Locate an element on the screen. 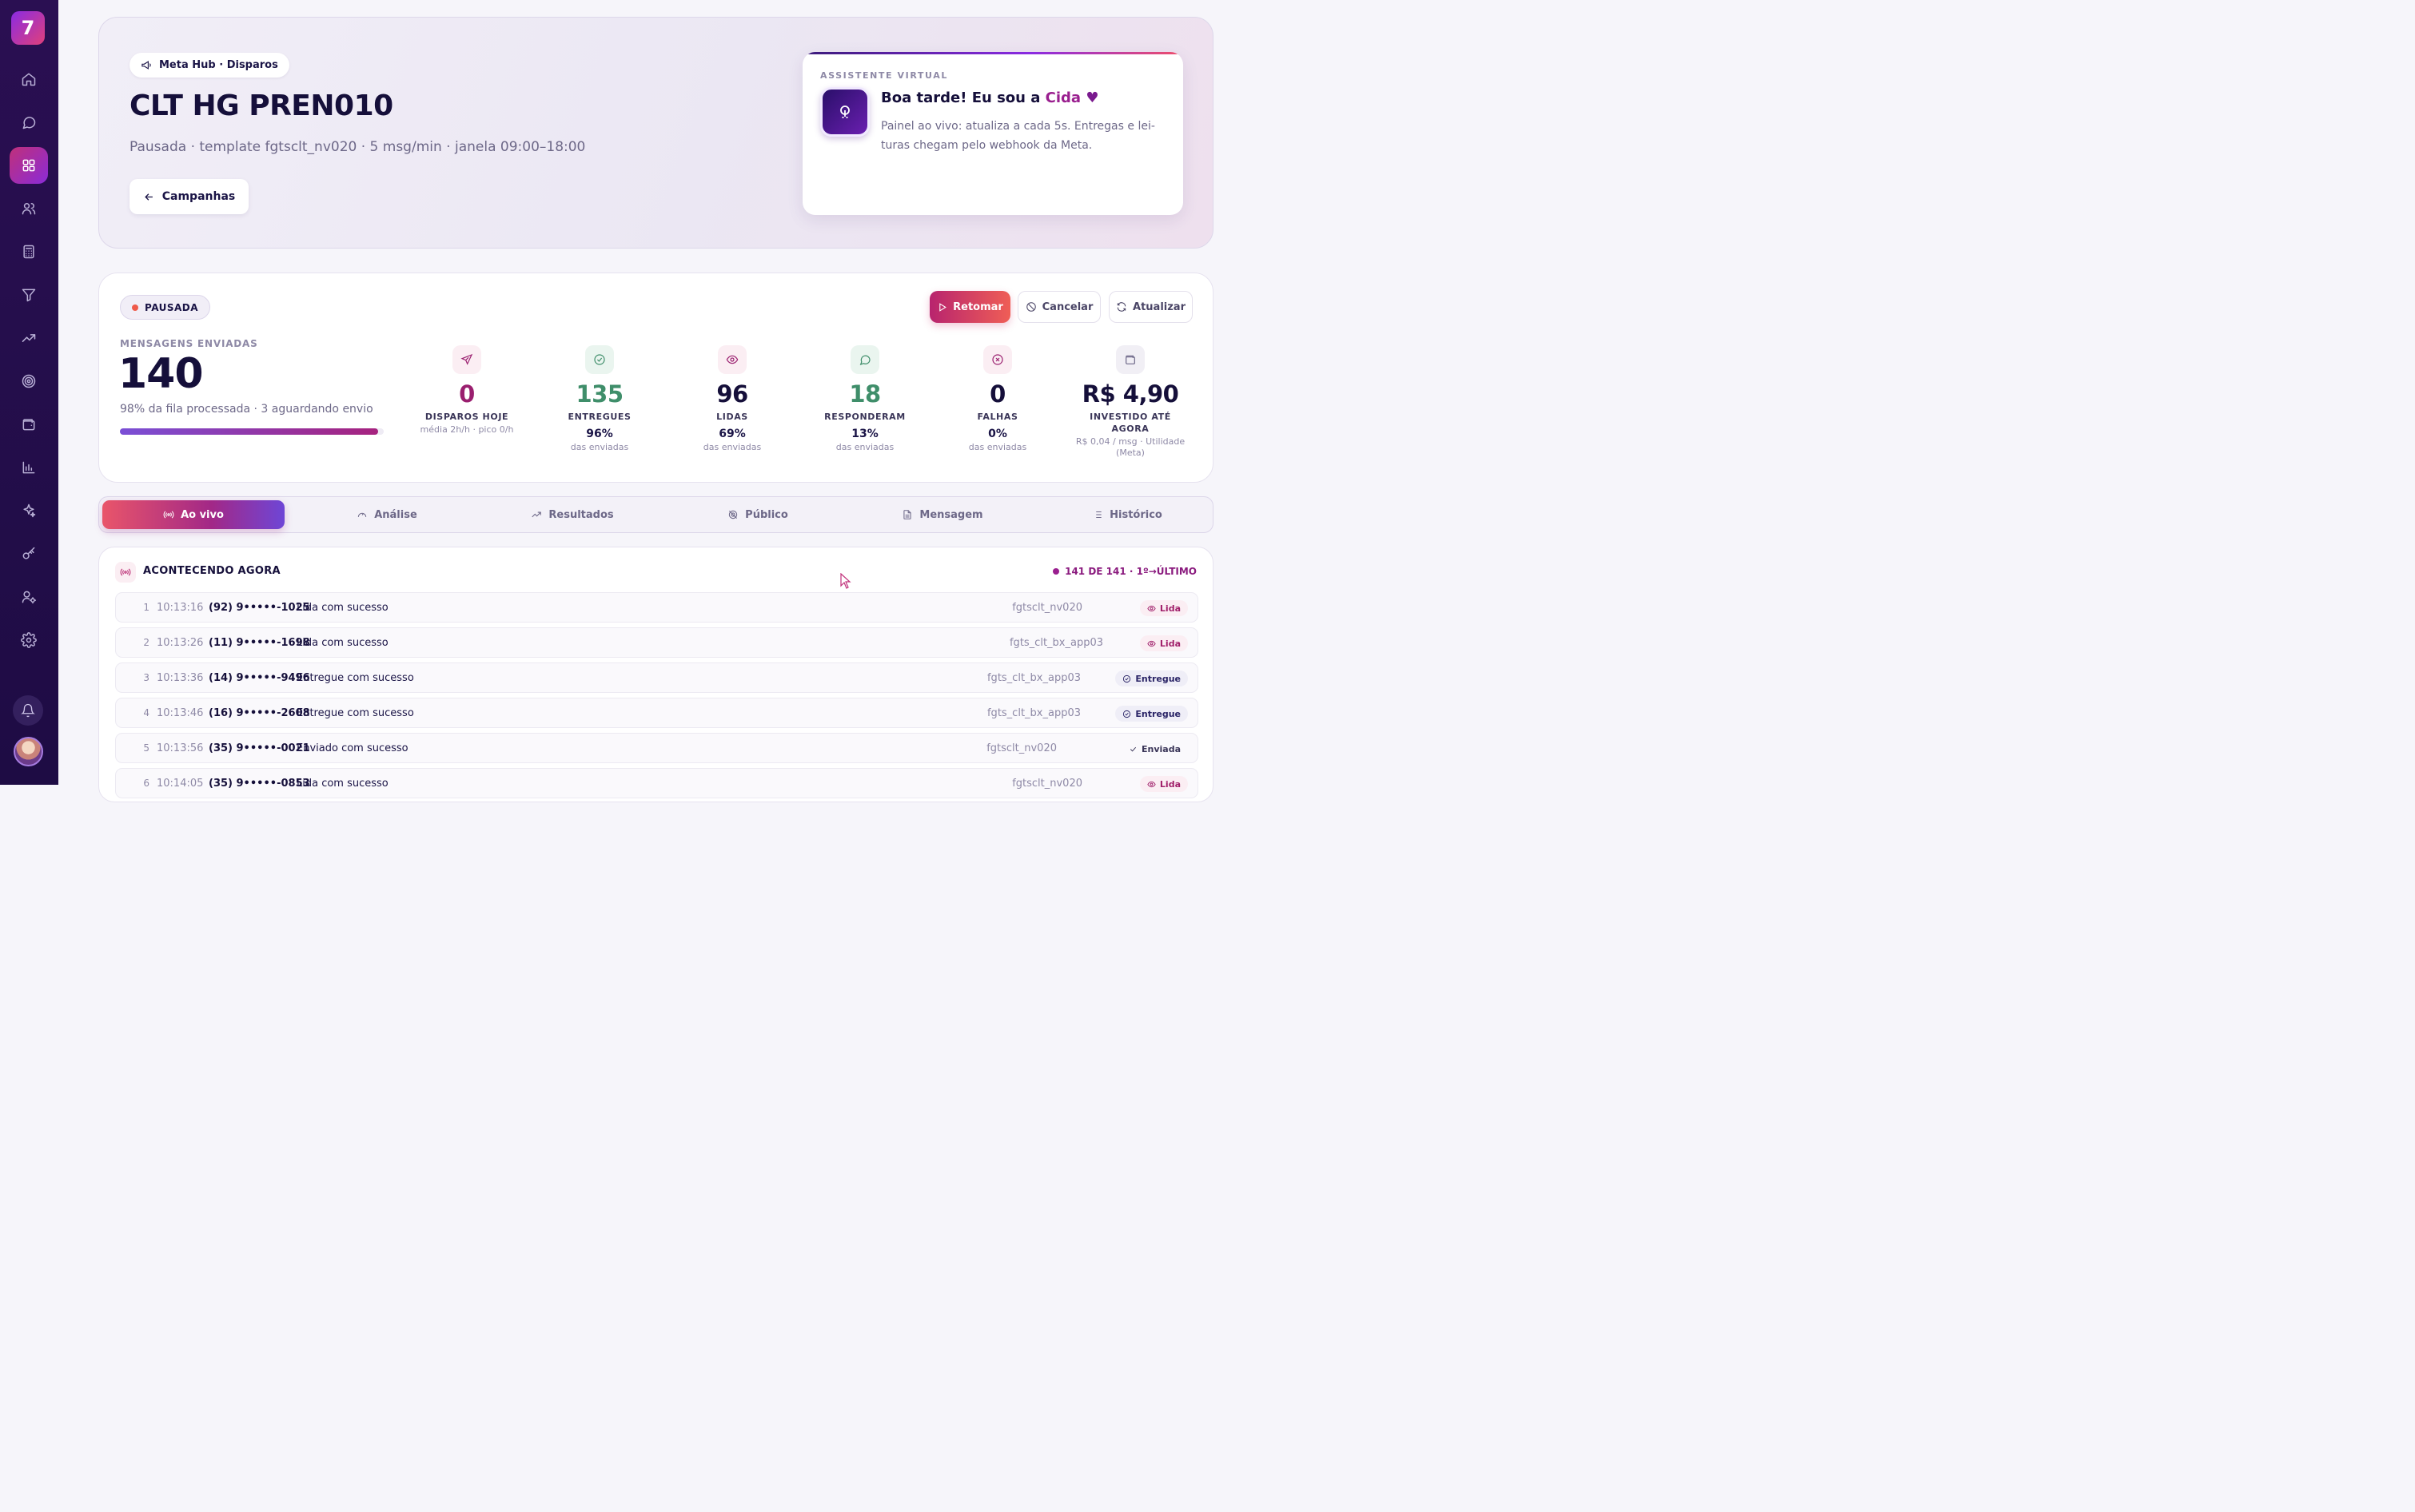 The width and height of the screenshot is (2415, 1512). list-icon is located at coordinates (1098, 515).